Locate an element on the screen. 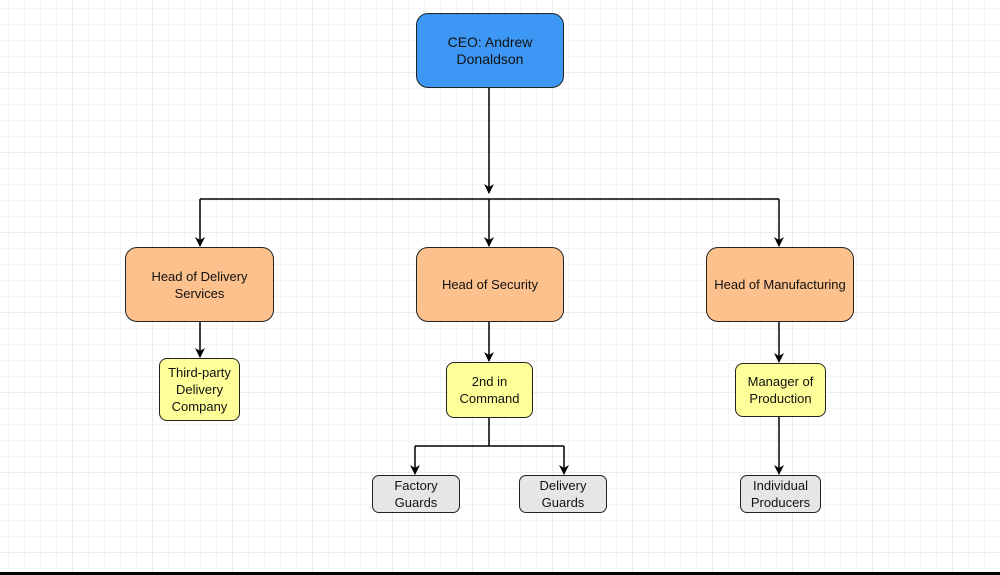  node-head-manufacturing: Head of Manufacturing is located at coordinates (780, 284).